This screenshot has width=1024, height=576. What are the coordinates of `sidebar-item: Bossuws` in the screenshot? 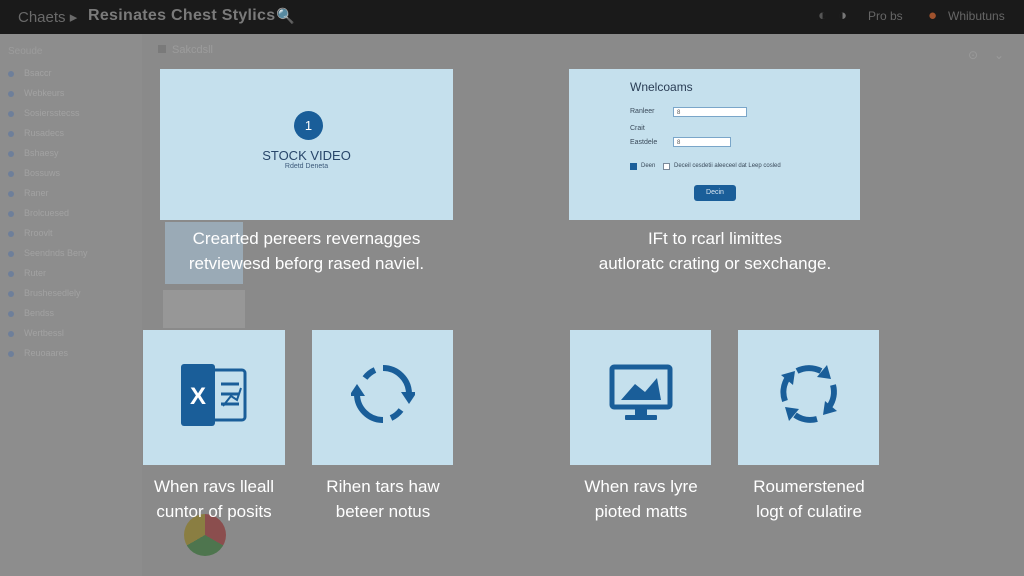 It's located at (34, 174).